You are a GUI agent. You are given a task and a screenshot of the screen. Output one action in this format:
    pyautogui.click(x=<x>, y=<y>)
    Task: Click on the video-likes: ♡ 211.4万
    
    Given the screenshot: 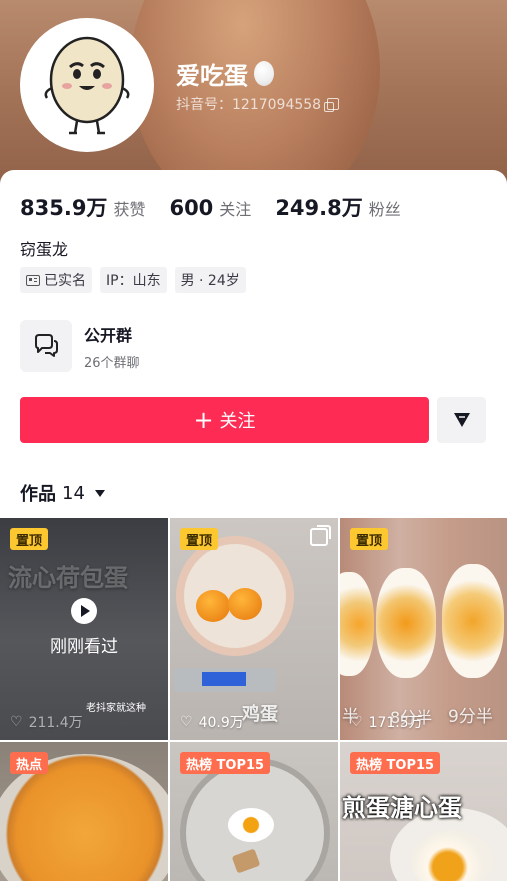 What is the action you would take?
    pyautogui.click(x=46, y=722)
    